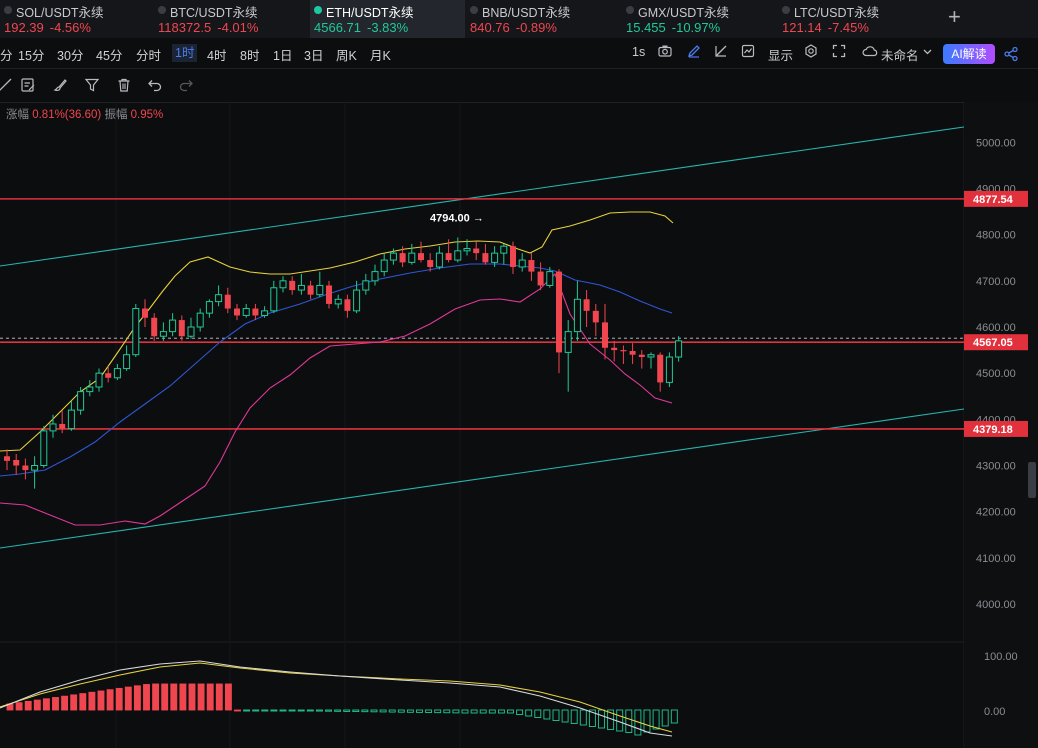  I want to click on note-icon, so click(28, 86).